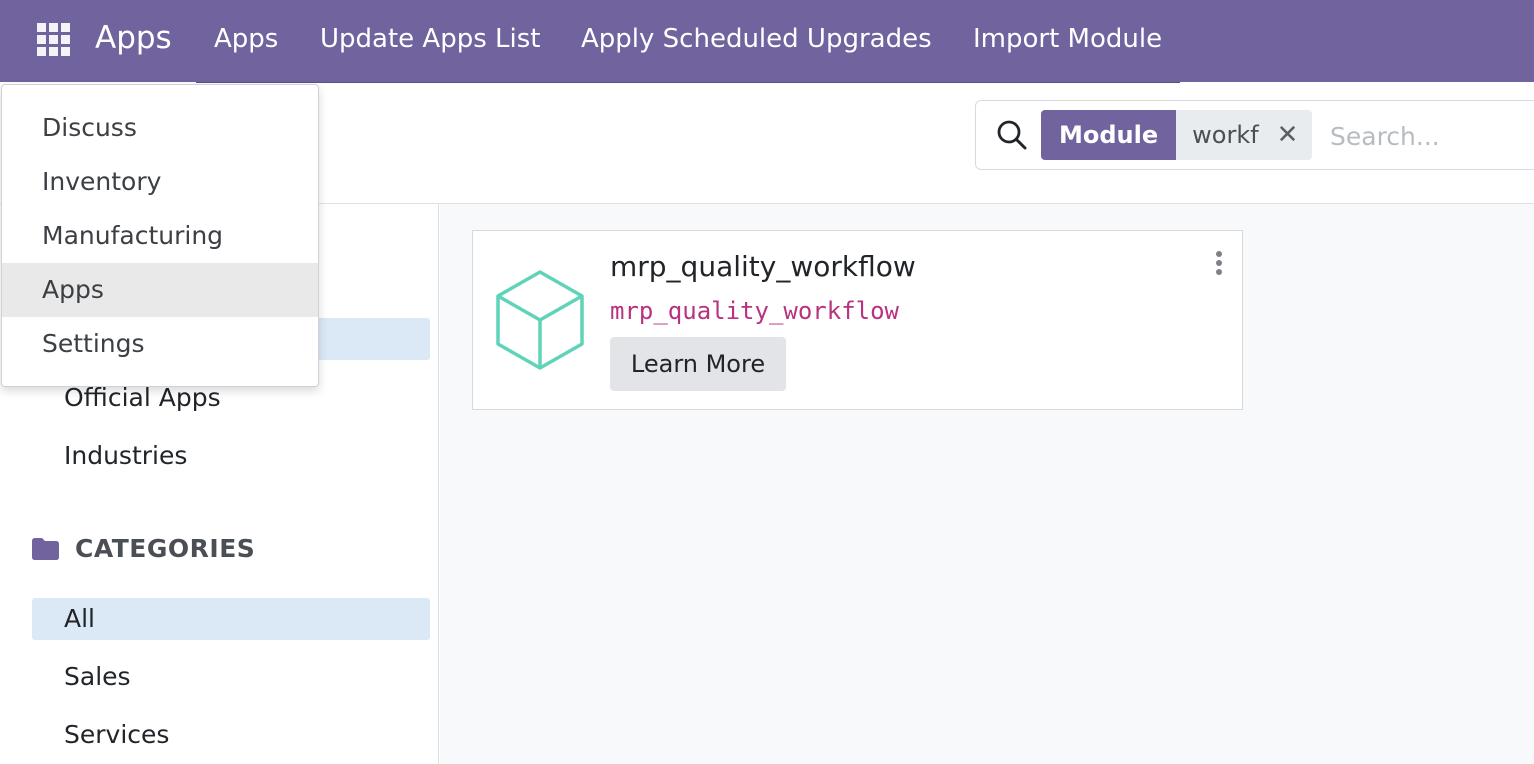 The width and height of the screenshot is (1534, 764). What do you see at coordinates (1430, 136) in the screenshot?
I see `search-input` at bounding box center [1430, 136].